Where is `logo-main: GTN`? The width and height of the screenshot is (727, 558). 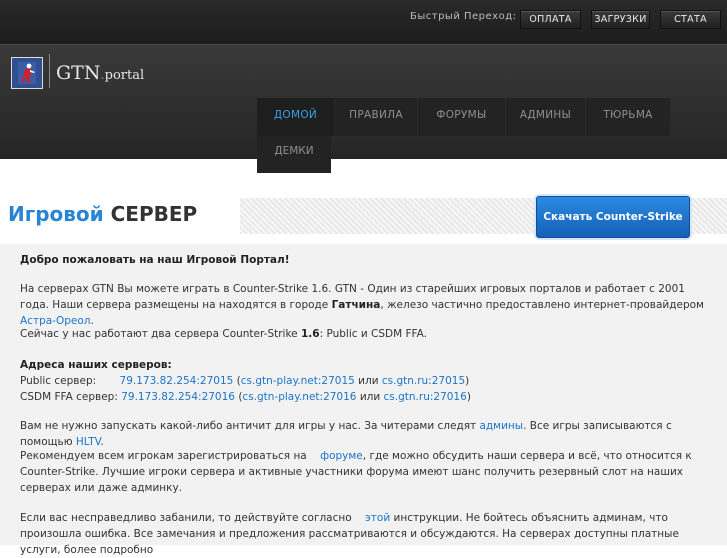 logo-main: GTN is located at coordinates (78, 73).